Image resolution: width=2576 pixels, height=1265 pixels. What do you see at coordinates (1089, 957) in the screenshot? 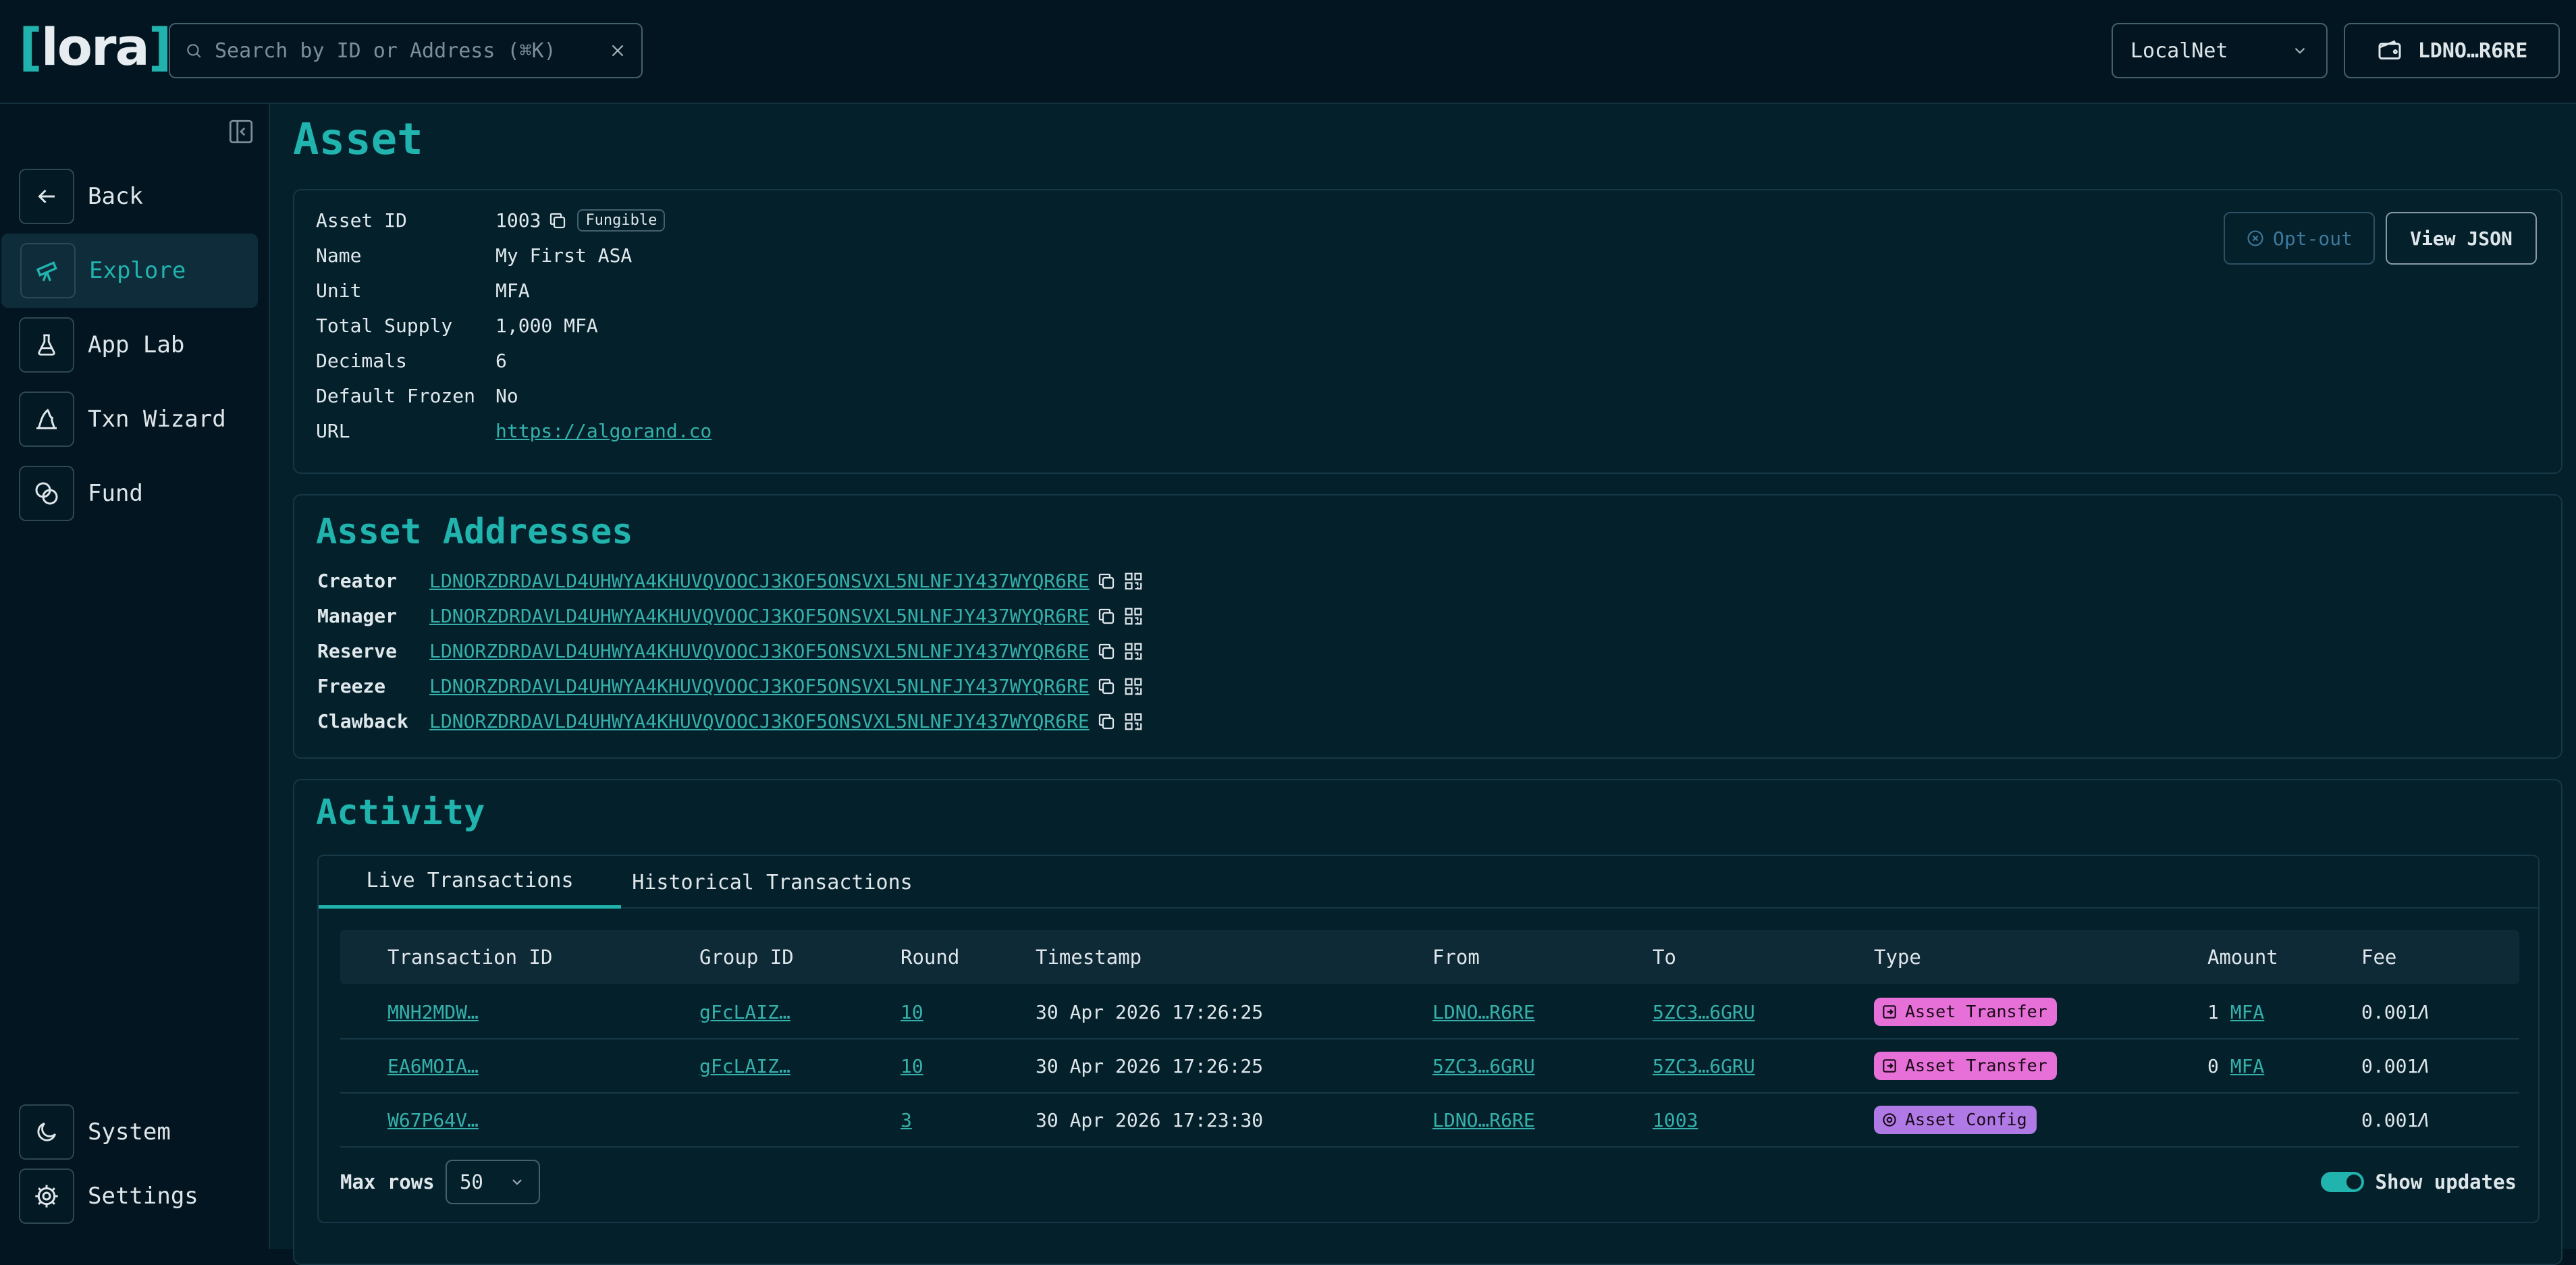
I see `column-header: Timestamp` at bounding box center [1089, 957].